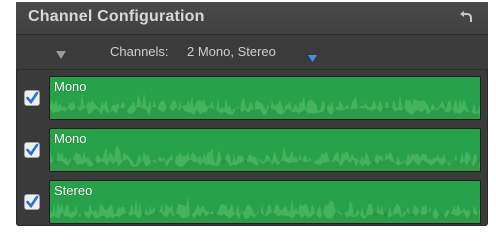 Image resolution: width=496 pixels, height=242 pixels. What do you see at coordinates (61, 53) in the screenshot?
I see `disclosure-triangle-icon` at bounding box center [61, 53].